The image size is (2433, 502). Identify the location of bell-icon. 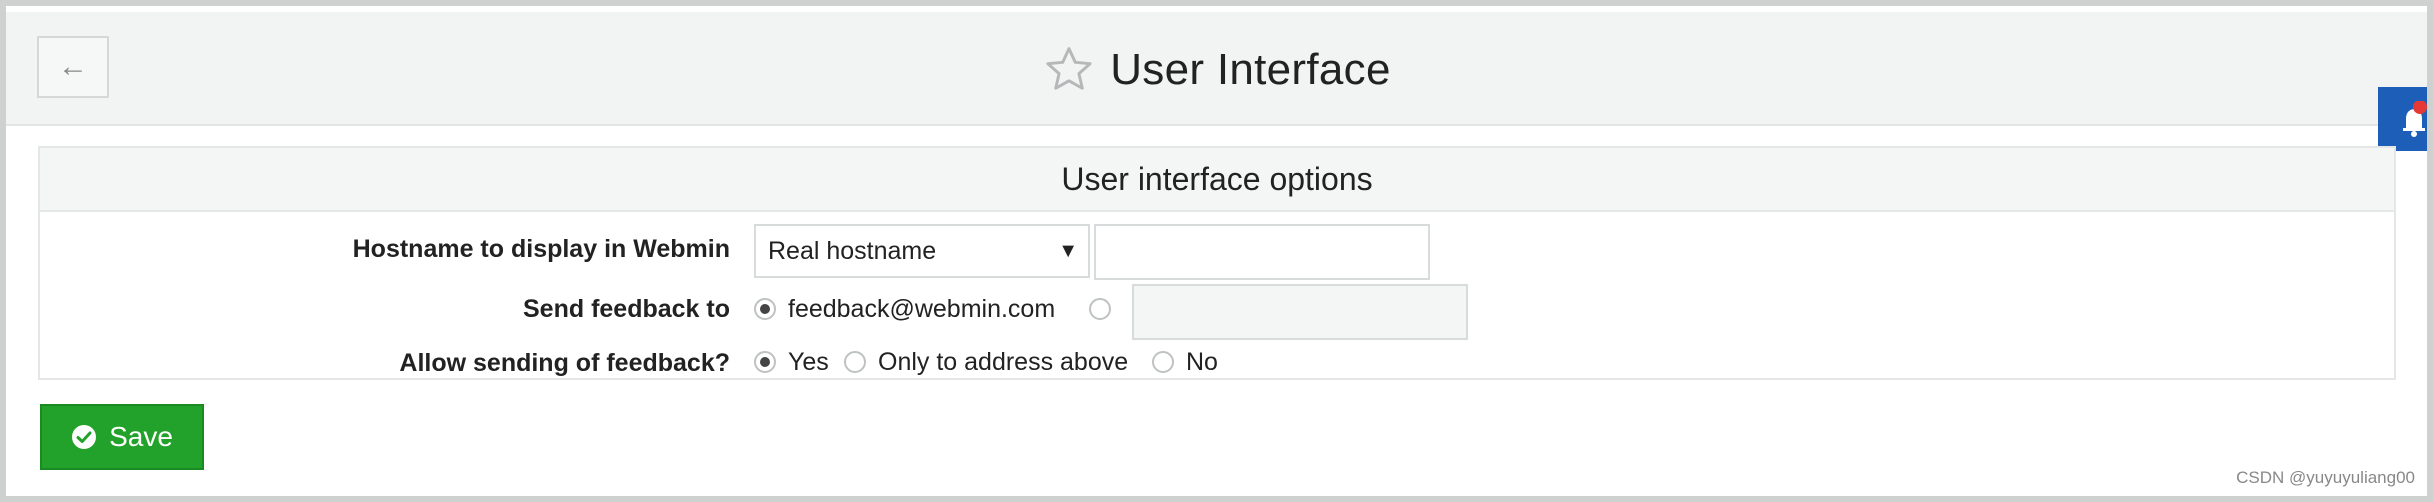
(2415, 119).